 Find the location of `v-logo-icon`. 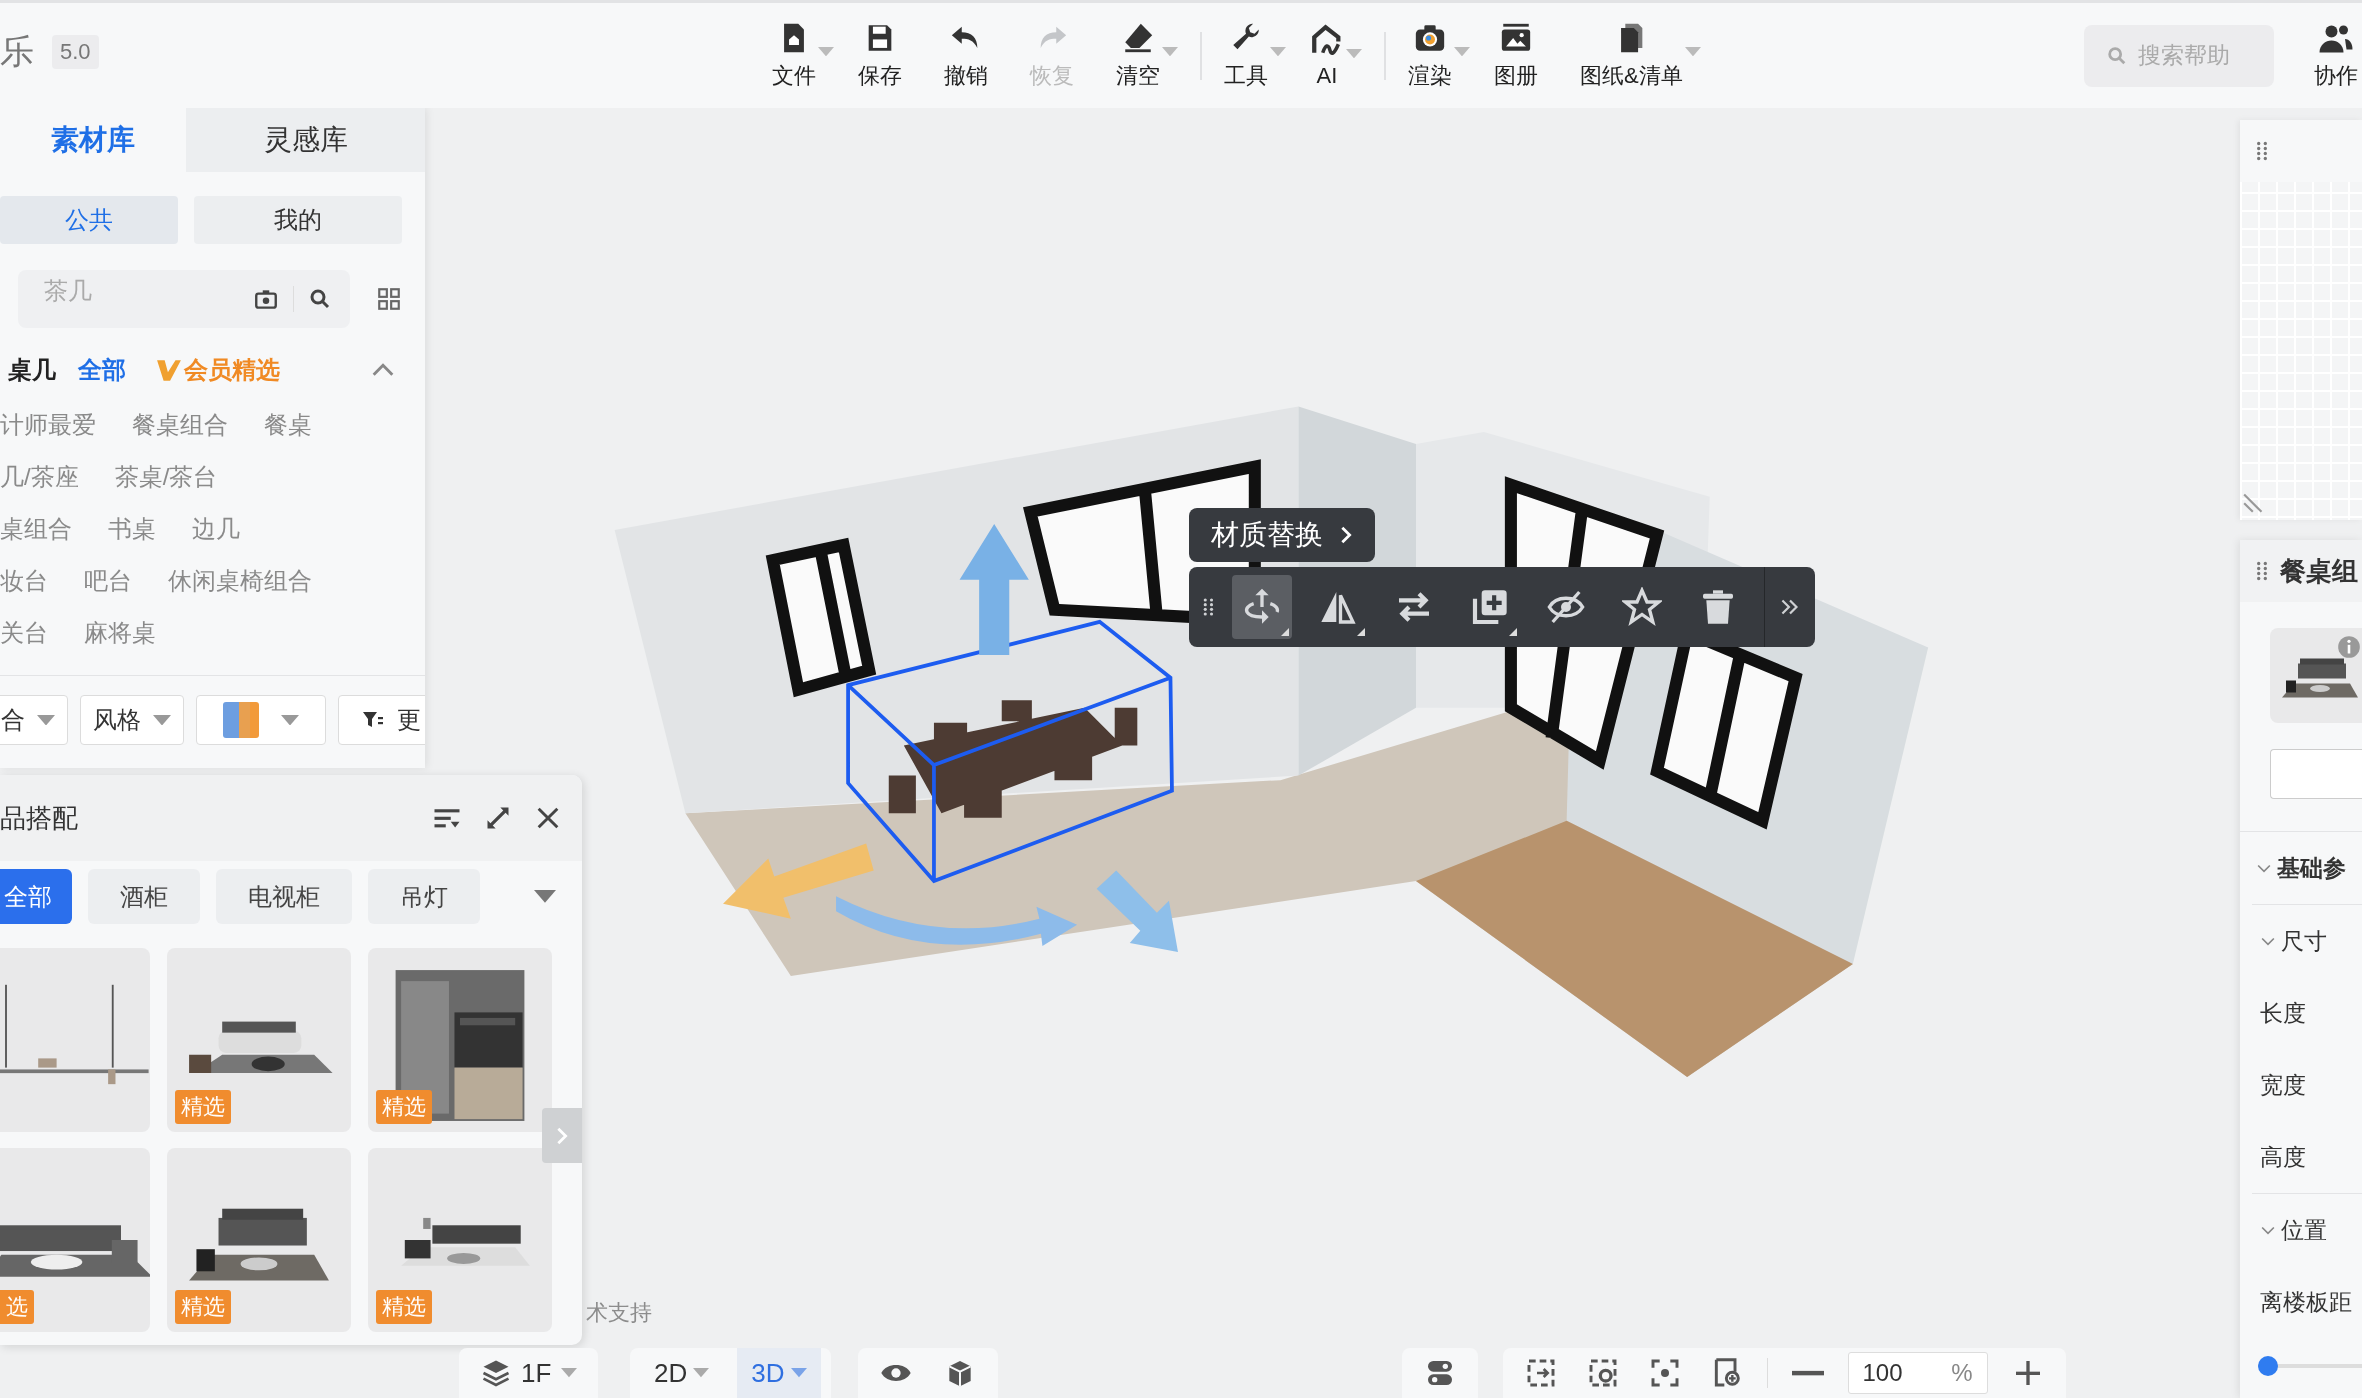

v-logo-icon is located at coordinates (169, 370).